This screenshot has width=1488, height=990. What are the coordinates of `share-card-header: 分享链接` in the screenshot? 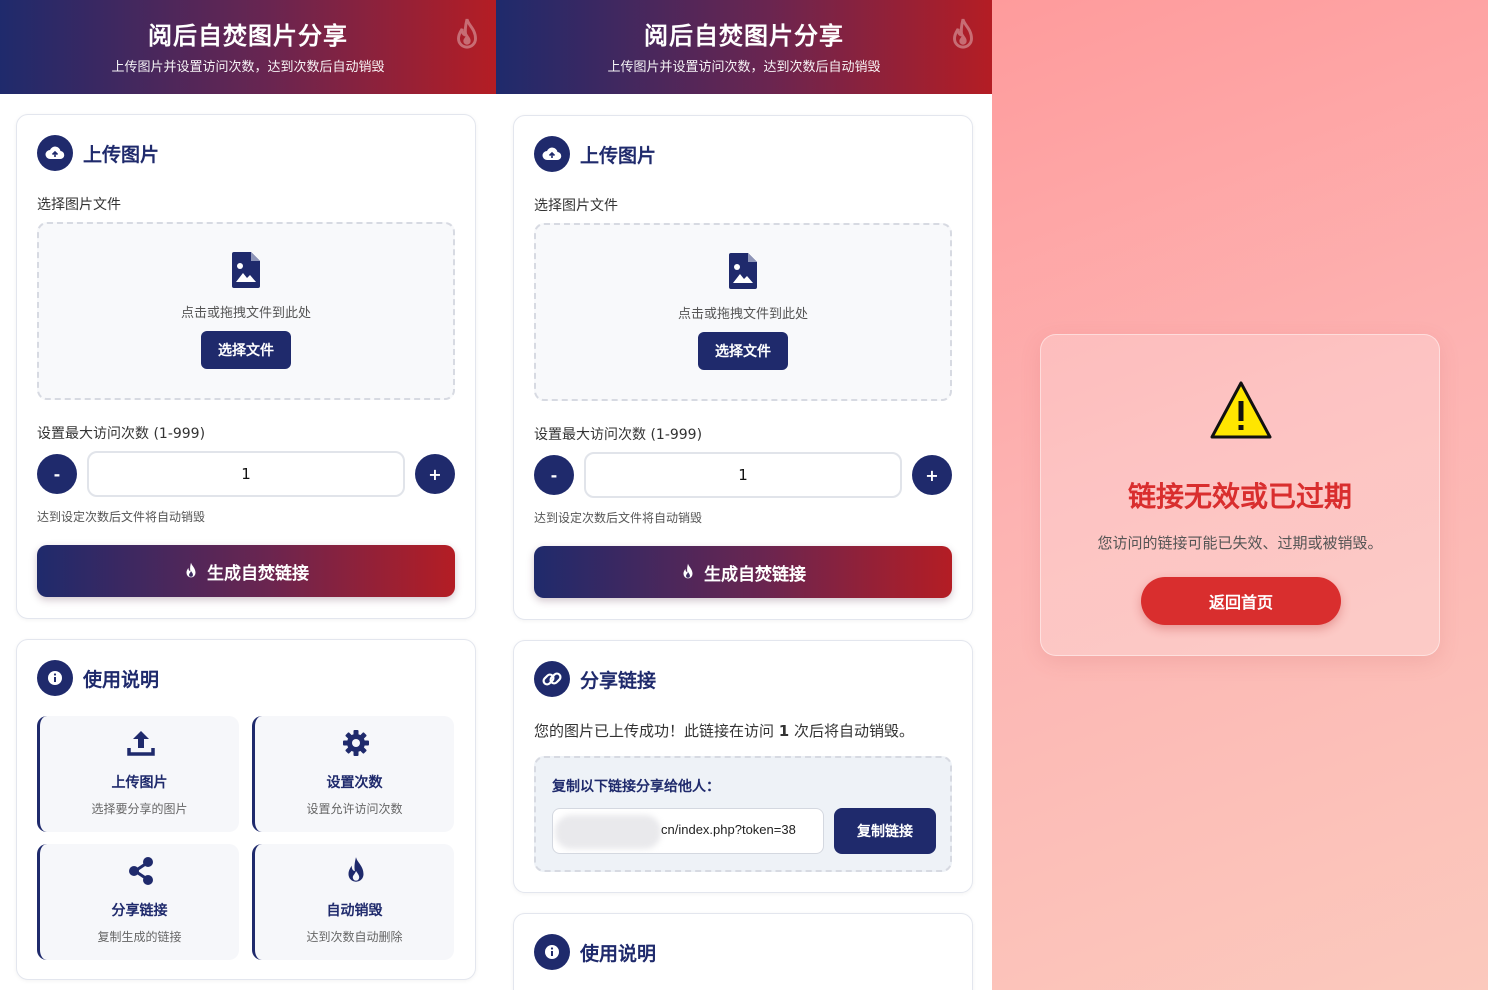 It's located at (595, 679).